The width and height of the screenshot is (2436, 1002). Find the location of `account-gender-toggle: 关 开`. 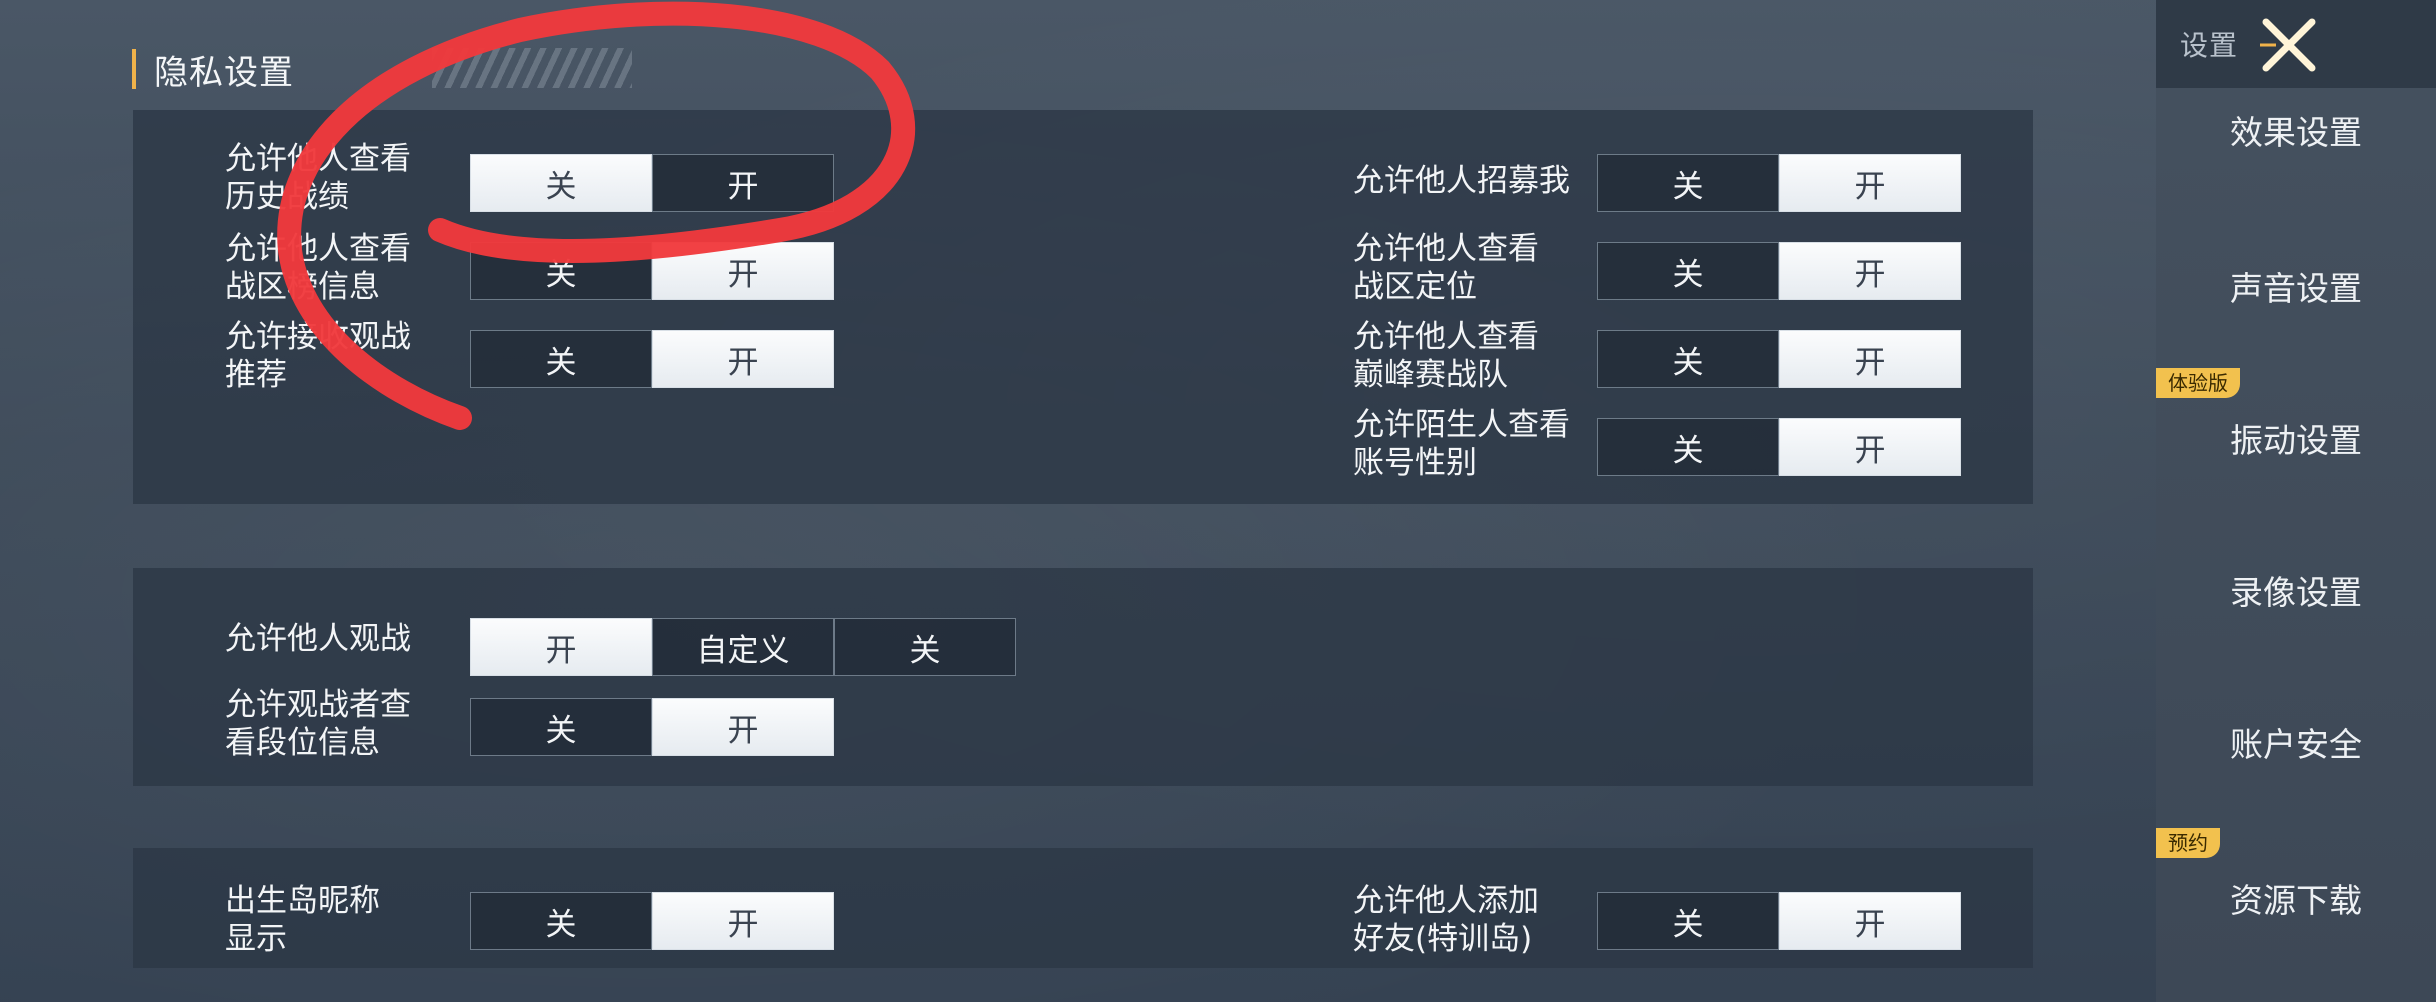

account-gender-toggle: 关 开 is located at coordinates (1779, 448).